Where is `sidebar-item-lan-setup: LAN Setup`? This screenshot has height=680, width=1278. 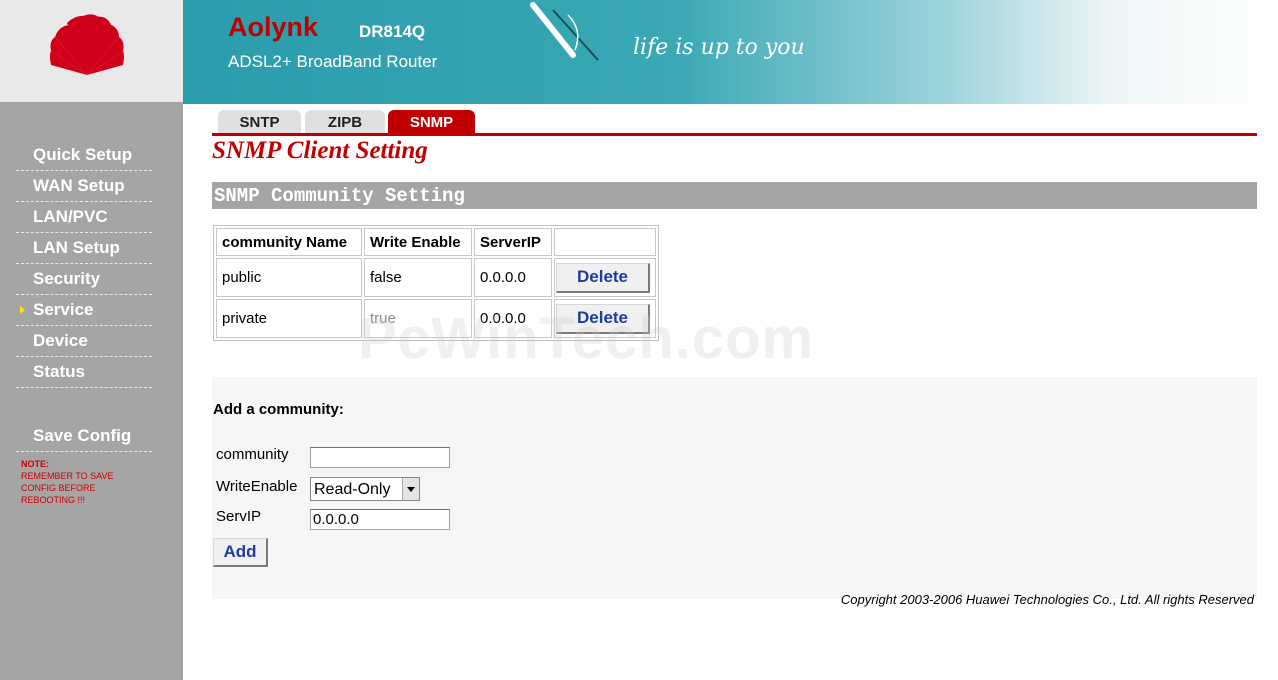
sidebar-item-lan-setup: LAN Setup is located at coordinates (84, 248).